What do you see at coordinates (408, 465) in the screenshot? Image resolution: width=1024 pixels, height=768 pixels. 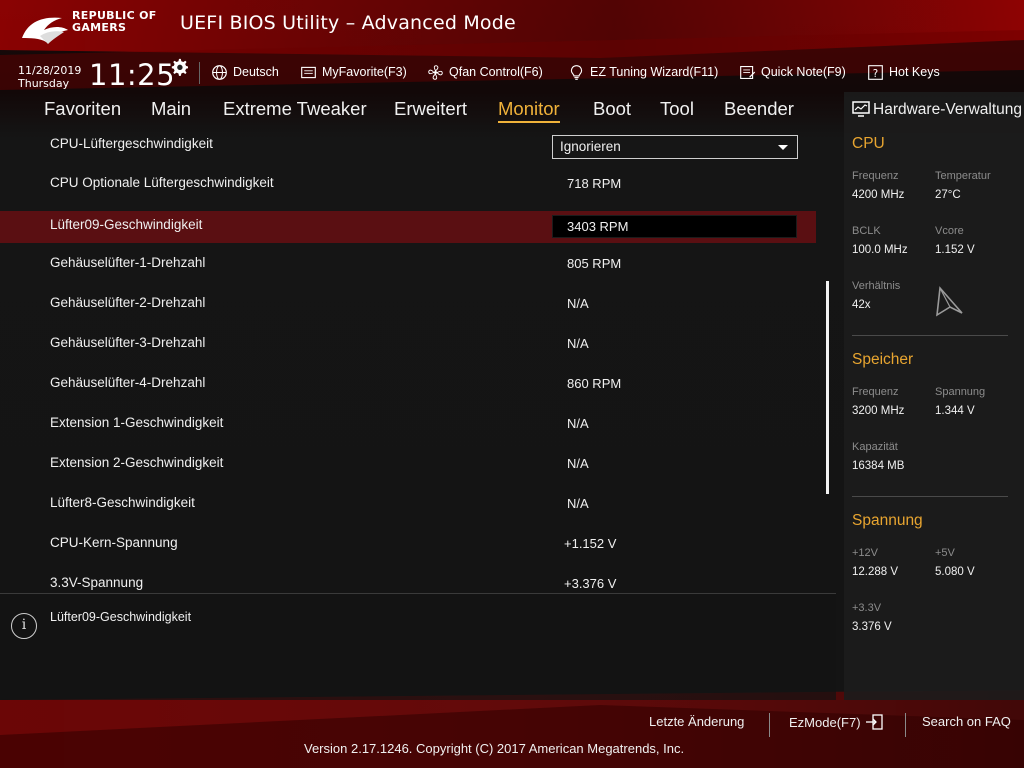 I see `setting-row: Extension 2-Geschwindigkeit N/A` at bounding box center [408, 465].